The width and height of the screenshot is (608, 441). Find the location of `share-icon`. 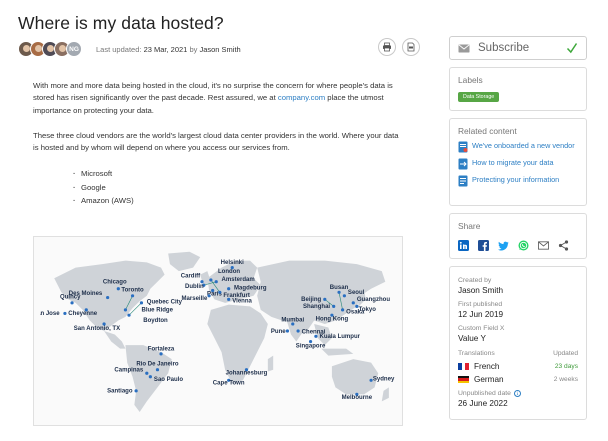

share-icon is located at coordinates (563, 245).